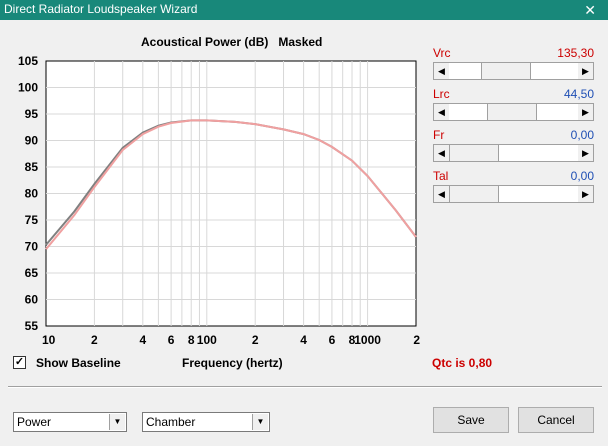 Image resolution: width=608 pixels, height=446 pixels. Describe the element at coordinates (32, 300) in the screenshot. I see `y-tick-label: 60` at that location.